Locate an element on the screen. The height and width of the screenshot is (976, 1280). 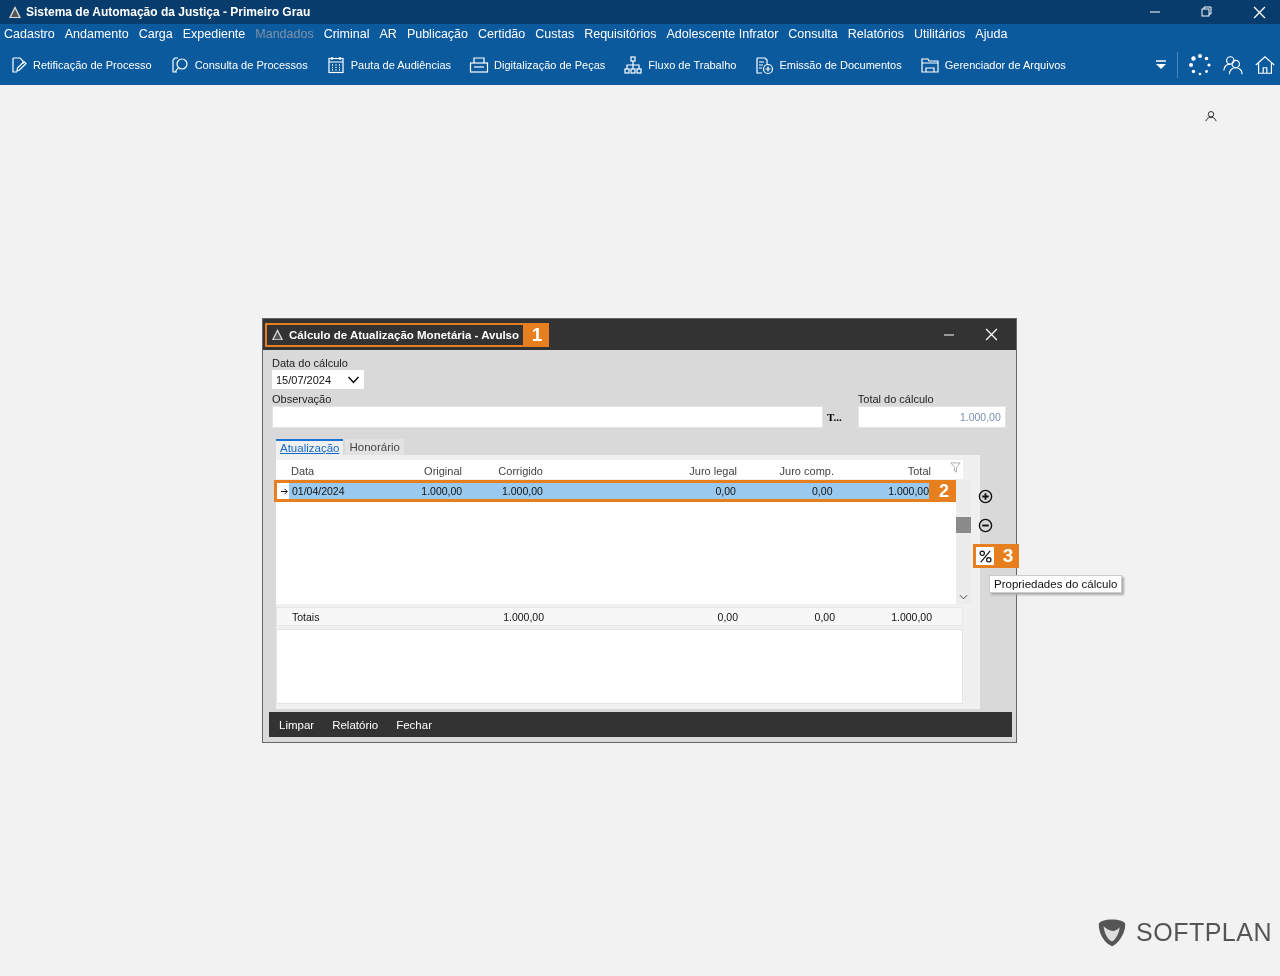
footer-button: Fechar is located at coordinates (414, 724).